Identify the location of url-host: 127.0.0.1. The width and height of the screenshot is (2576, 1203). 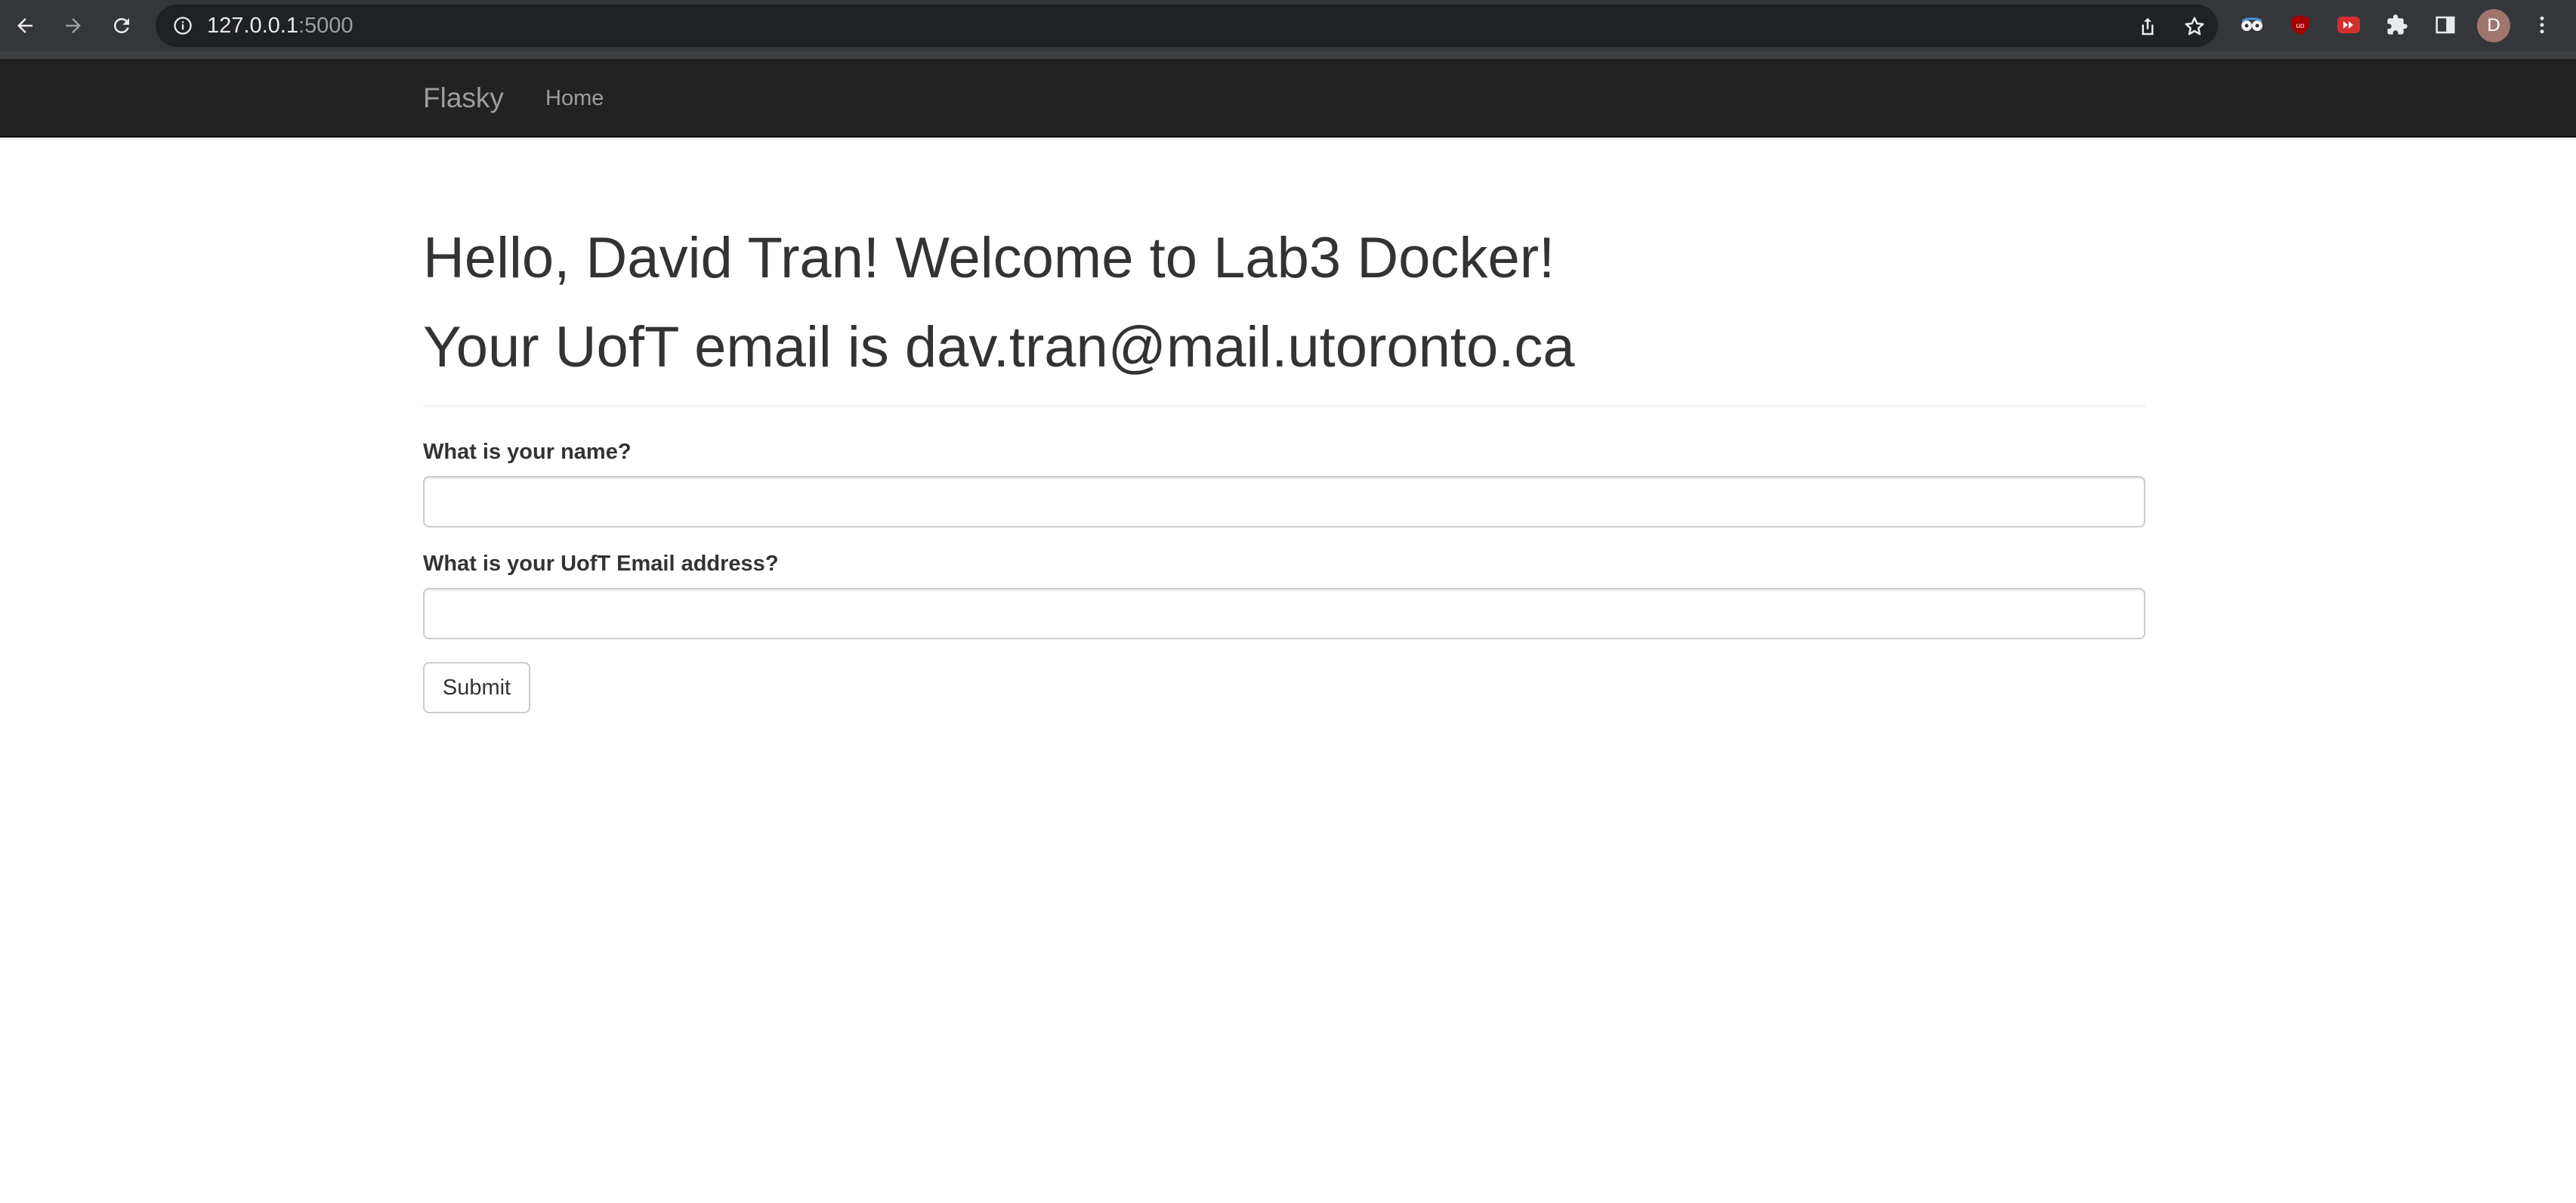
(252, 26).